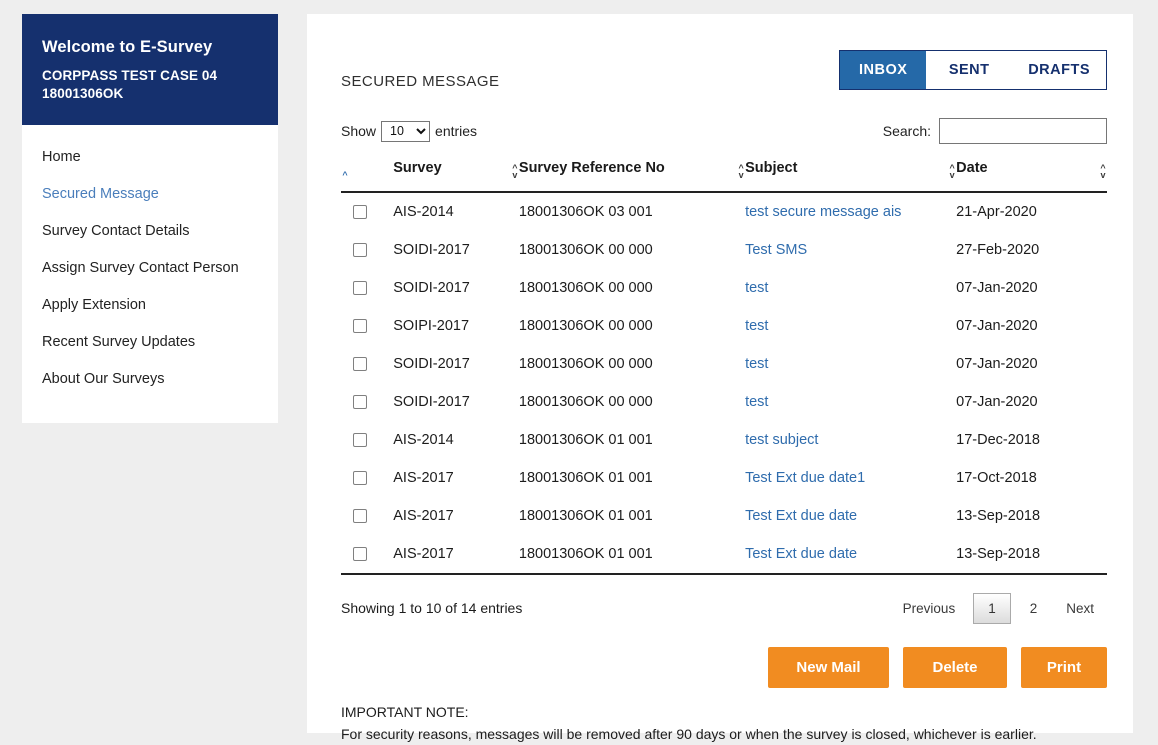  I want to click on sidebar-item-home: Home, so click(150, 157).